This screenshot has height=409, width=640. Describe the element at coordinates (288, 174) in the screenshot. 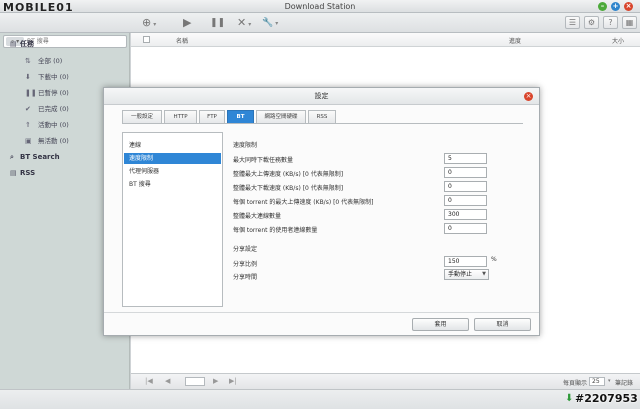

I see `max-upload-label: 整體最大上傳速度 (KB/s) [0 代表無限制]` at that location.